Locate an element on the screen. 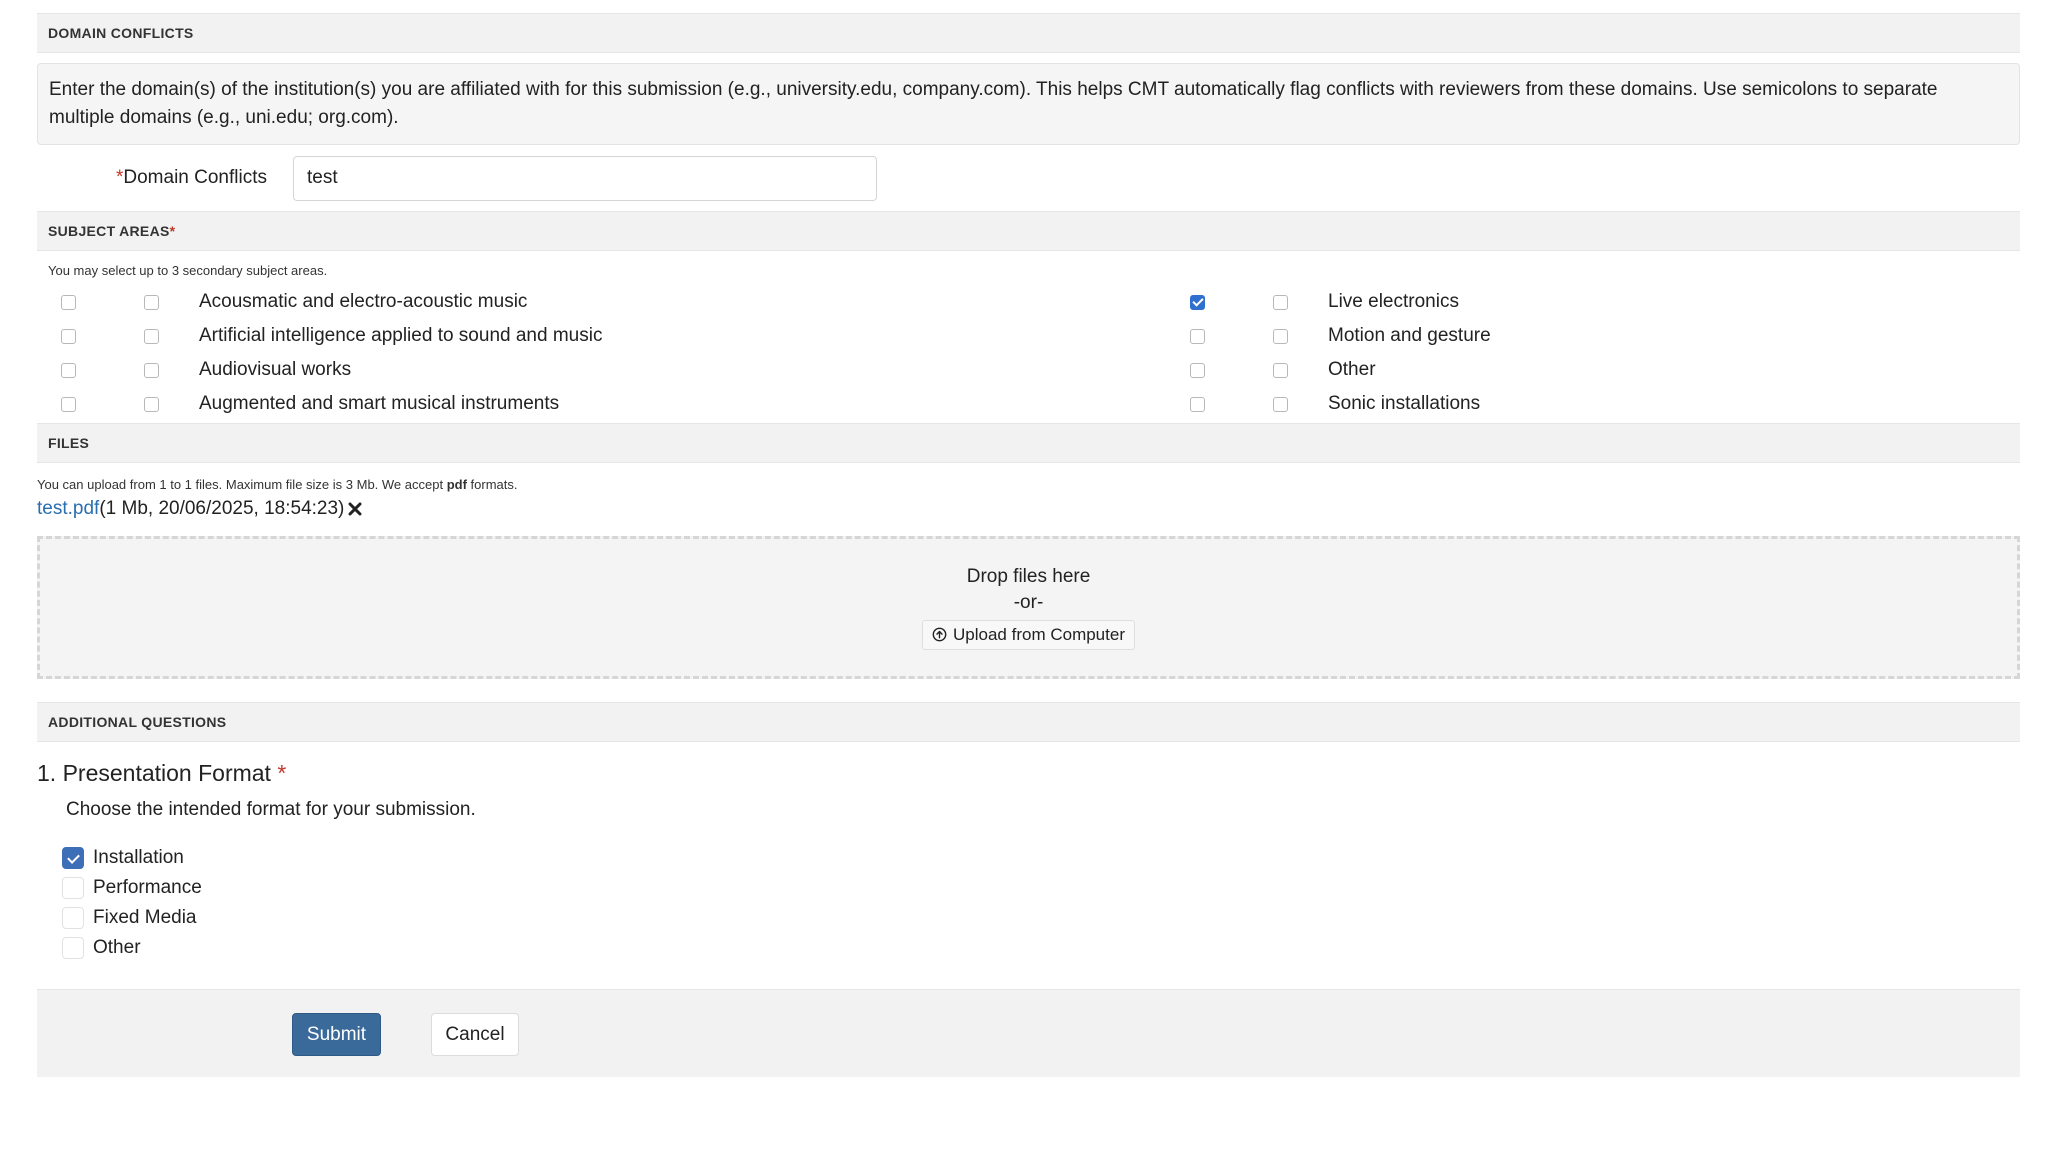 The image size is (2048, 1154). files-title: FILES is located at coordinates (69, 443).